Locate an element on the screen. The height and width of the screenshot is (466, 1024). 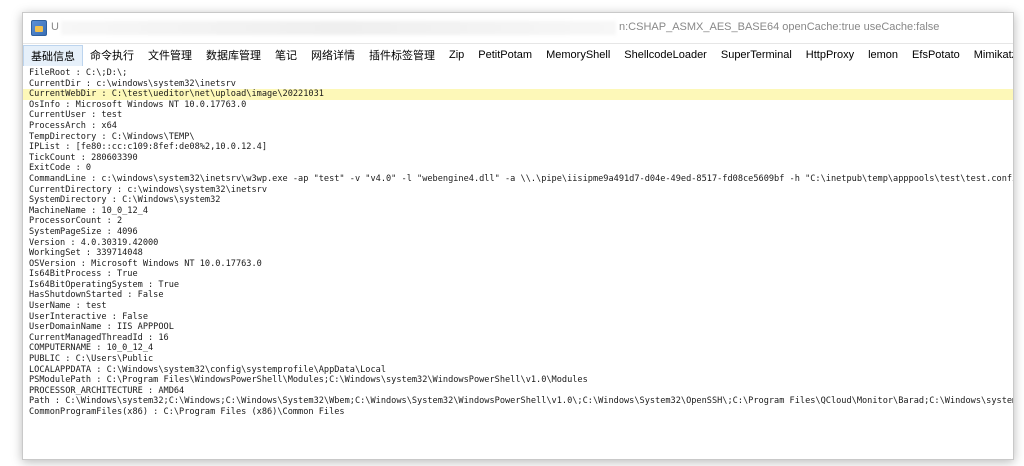
app-icon is located at coordinates (39, 28).